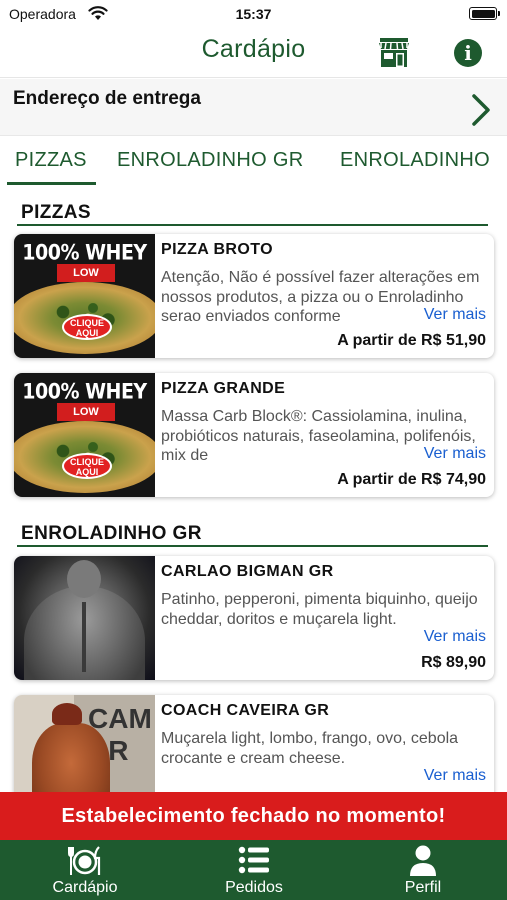 The width and height of the screenshot is (507, 900). Describe the element at coordinates (245, 710) in the screenshot. I see `product-name: COACH CAVEIRA GR` at that location.